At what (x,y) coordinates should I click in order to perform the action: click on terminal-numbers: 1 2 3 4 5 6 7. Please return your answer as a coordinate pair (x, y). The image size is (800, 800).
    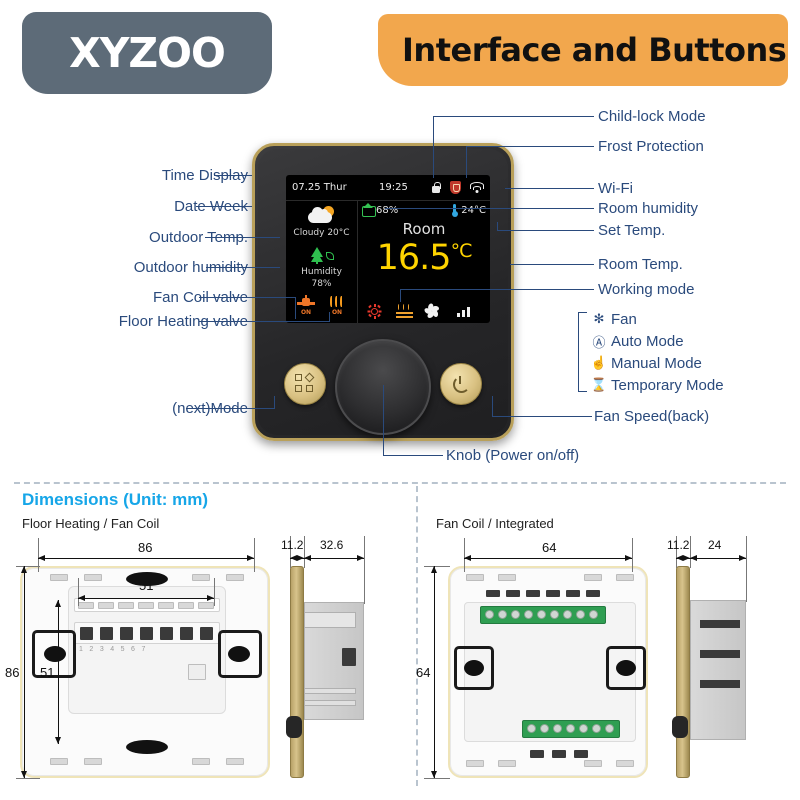
    Looking at the image, I should click on (112, 649).